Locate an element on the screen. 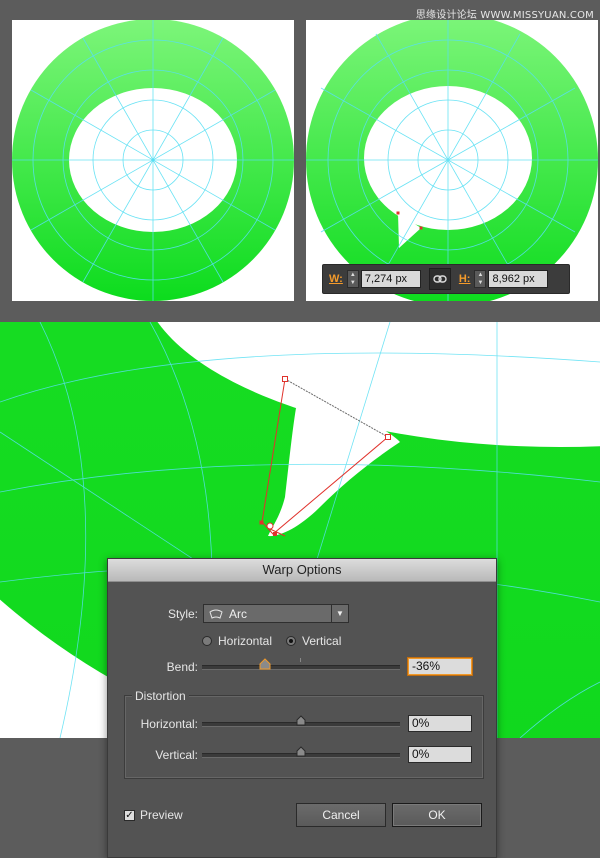 The height and width of the screenshot is (858, 600). style-select: Arc ▼ is located at coordinates (276, 613).